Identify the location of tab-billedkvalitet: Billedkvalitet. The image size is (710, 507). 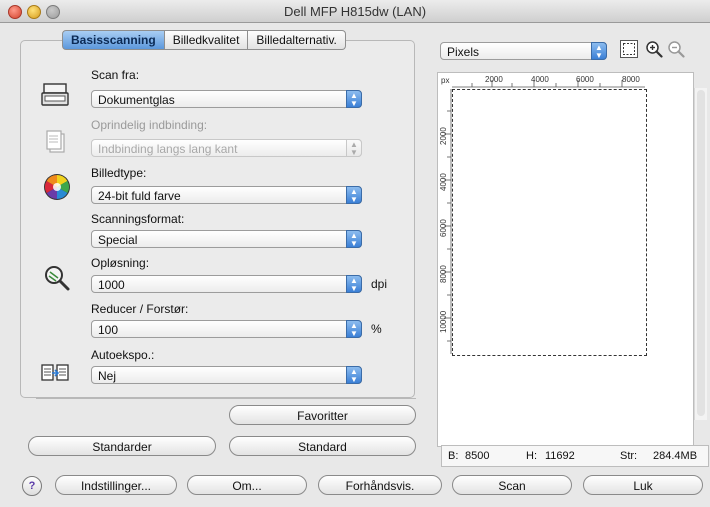
(206, 40).